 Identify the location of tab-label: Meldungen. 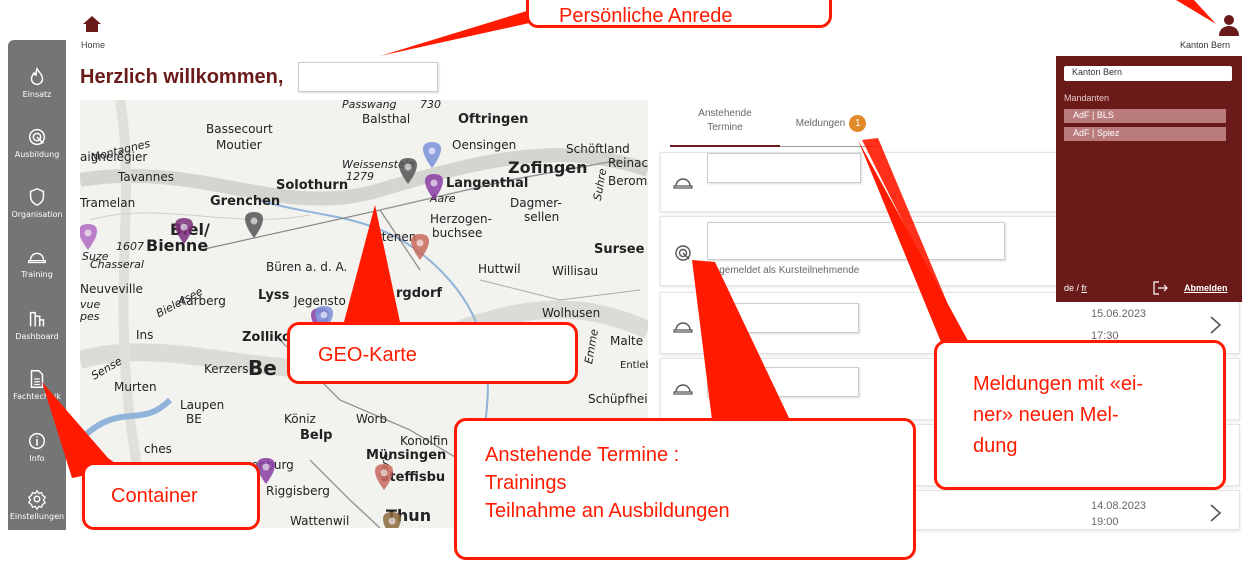
(820, 123).